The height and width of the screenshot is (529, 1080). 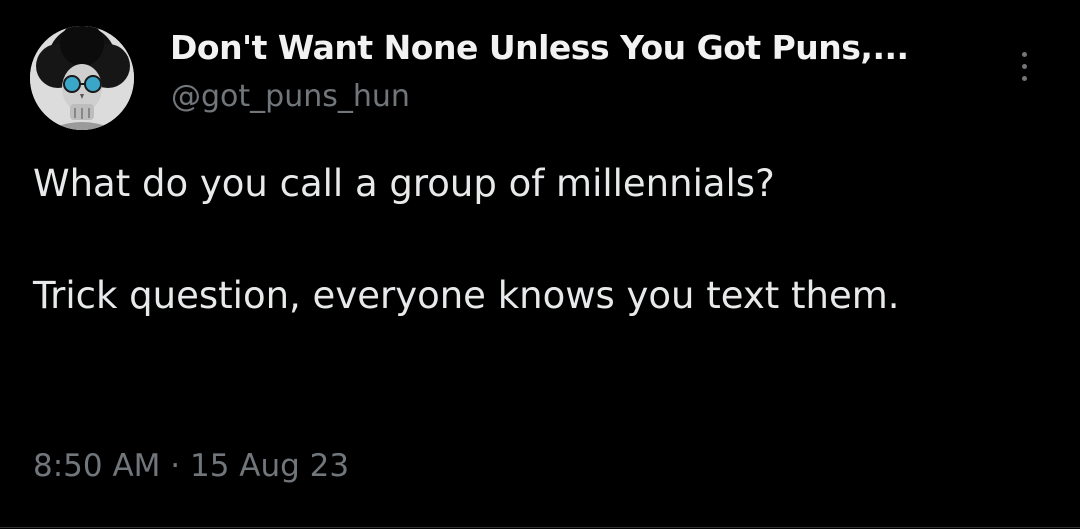 I want to click on author-handle: @got_puns_hun, so click(x=290, y=96).